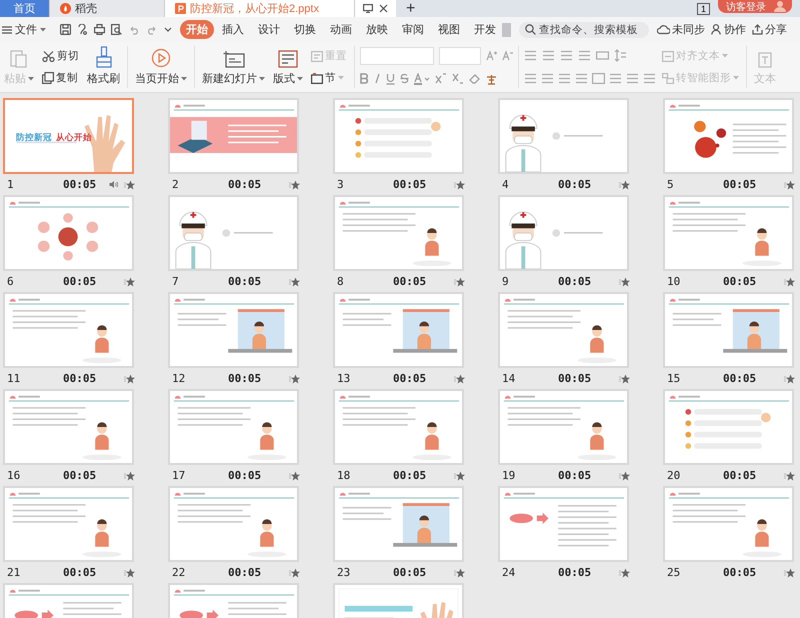  I want to click on font-color-icon, so click(422, 78).